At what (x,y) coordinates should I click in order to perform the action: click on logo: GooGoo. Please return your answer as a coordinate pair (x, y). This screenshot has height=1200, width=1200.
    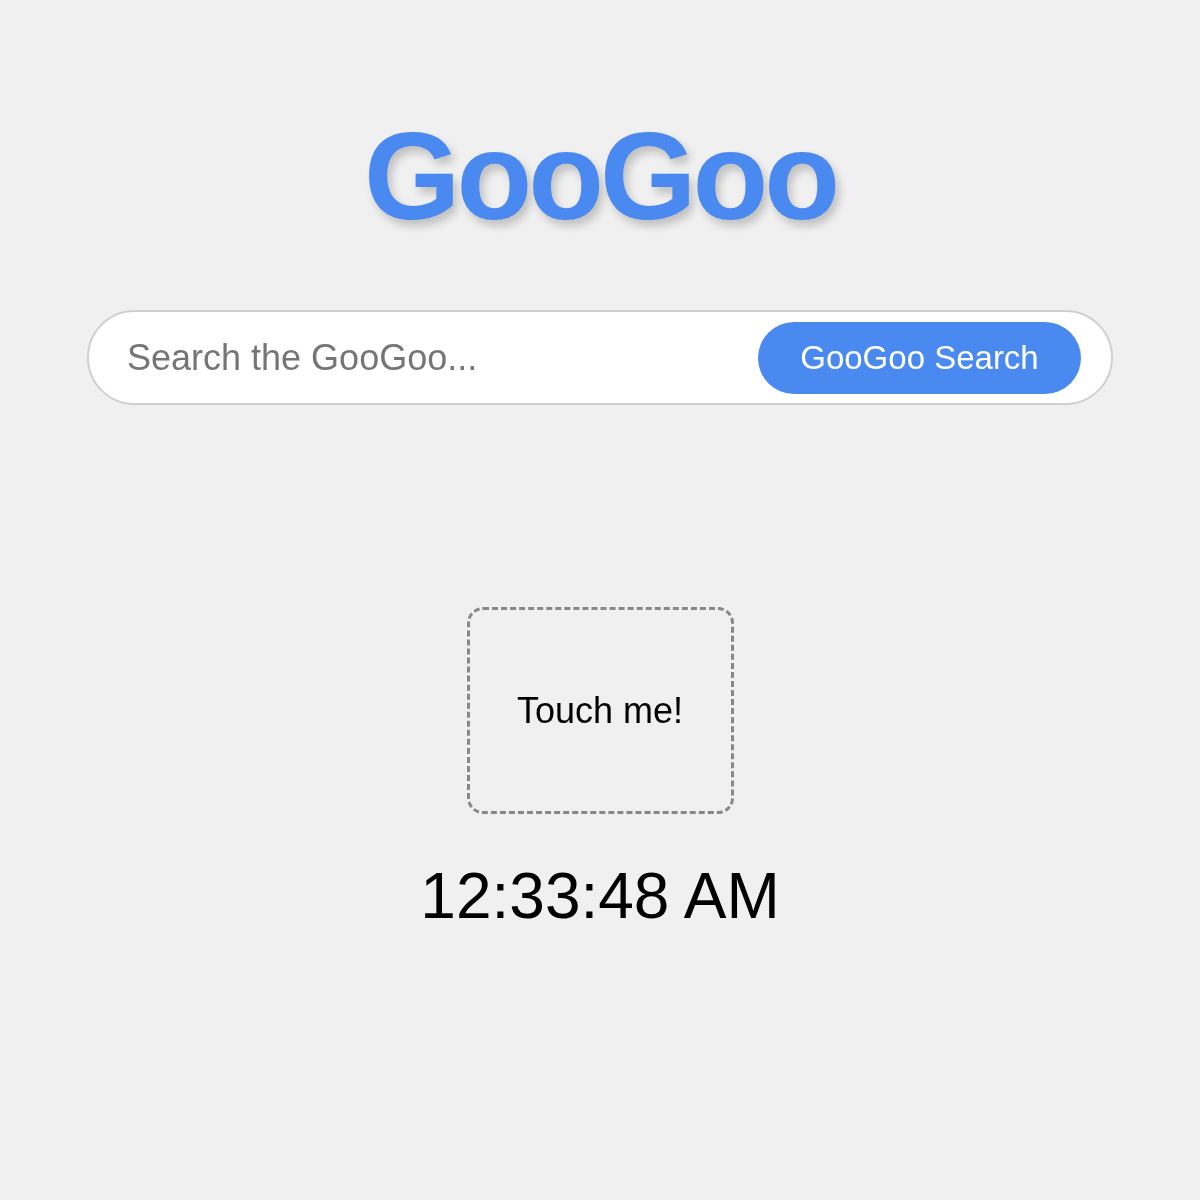
    Looking at the image, I should click on (600, 176).